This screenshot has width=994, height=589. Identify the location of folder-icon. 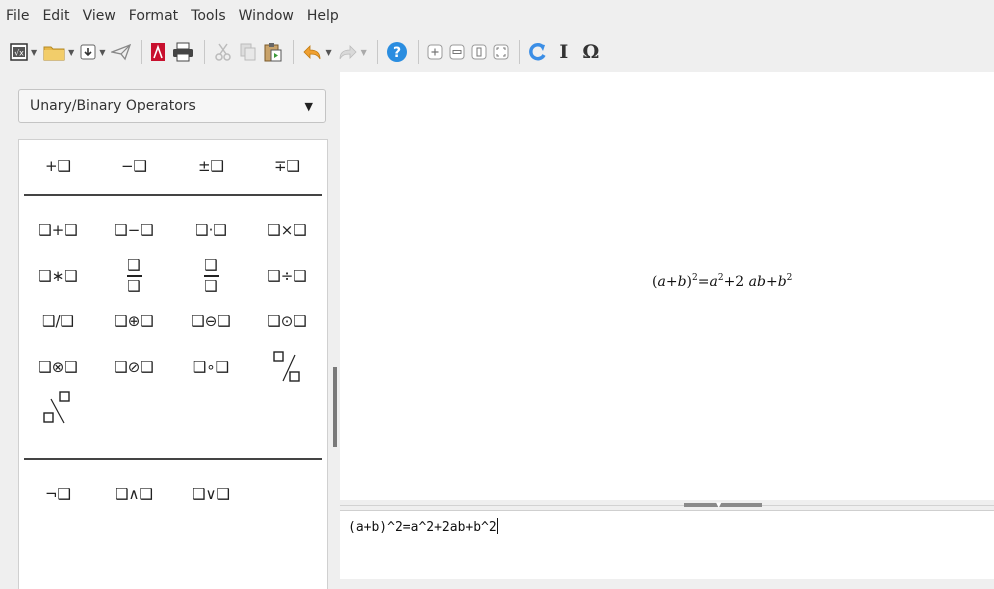
(54, 53).